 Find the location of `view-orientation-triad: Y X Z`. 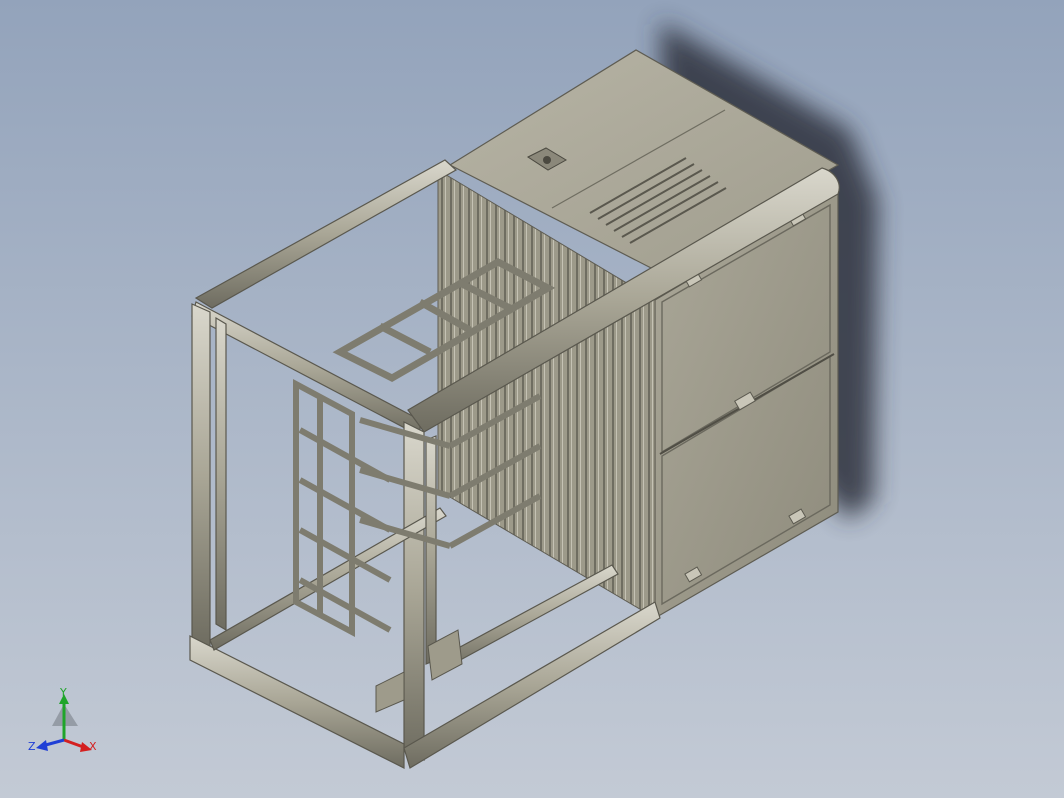

view-orientation-triad: Y X Z is located at coordinates (66, 720).